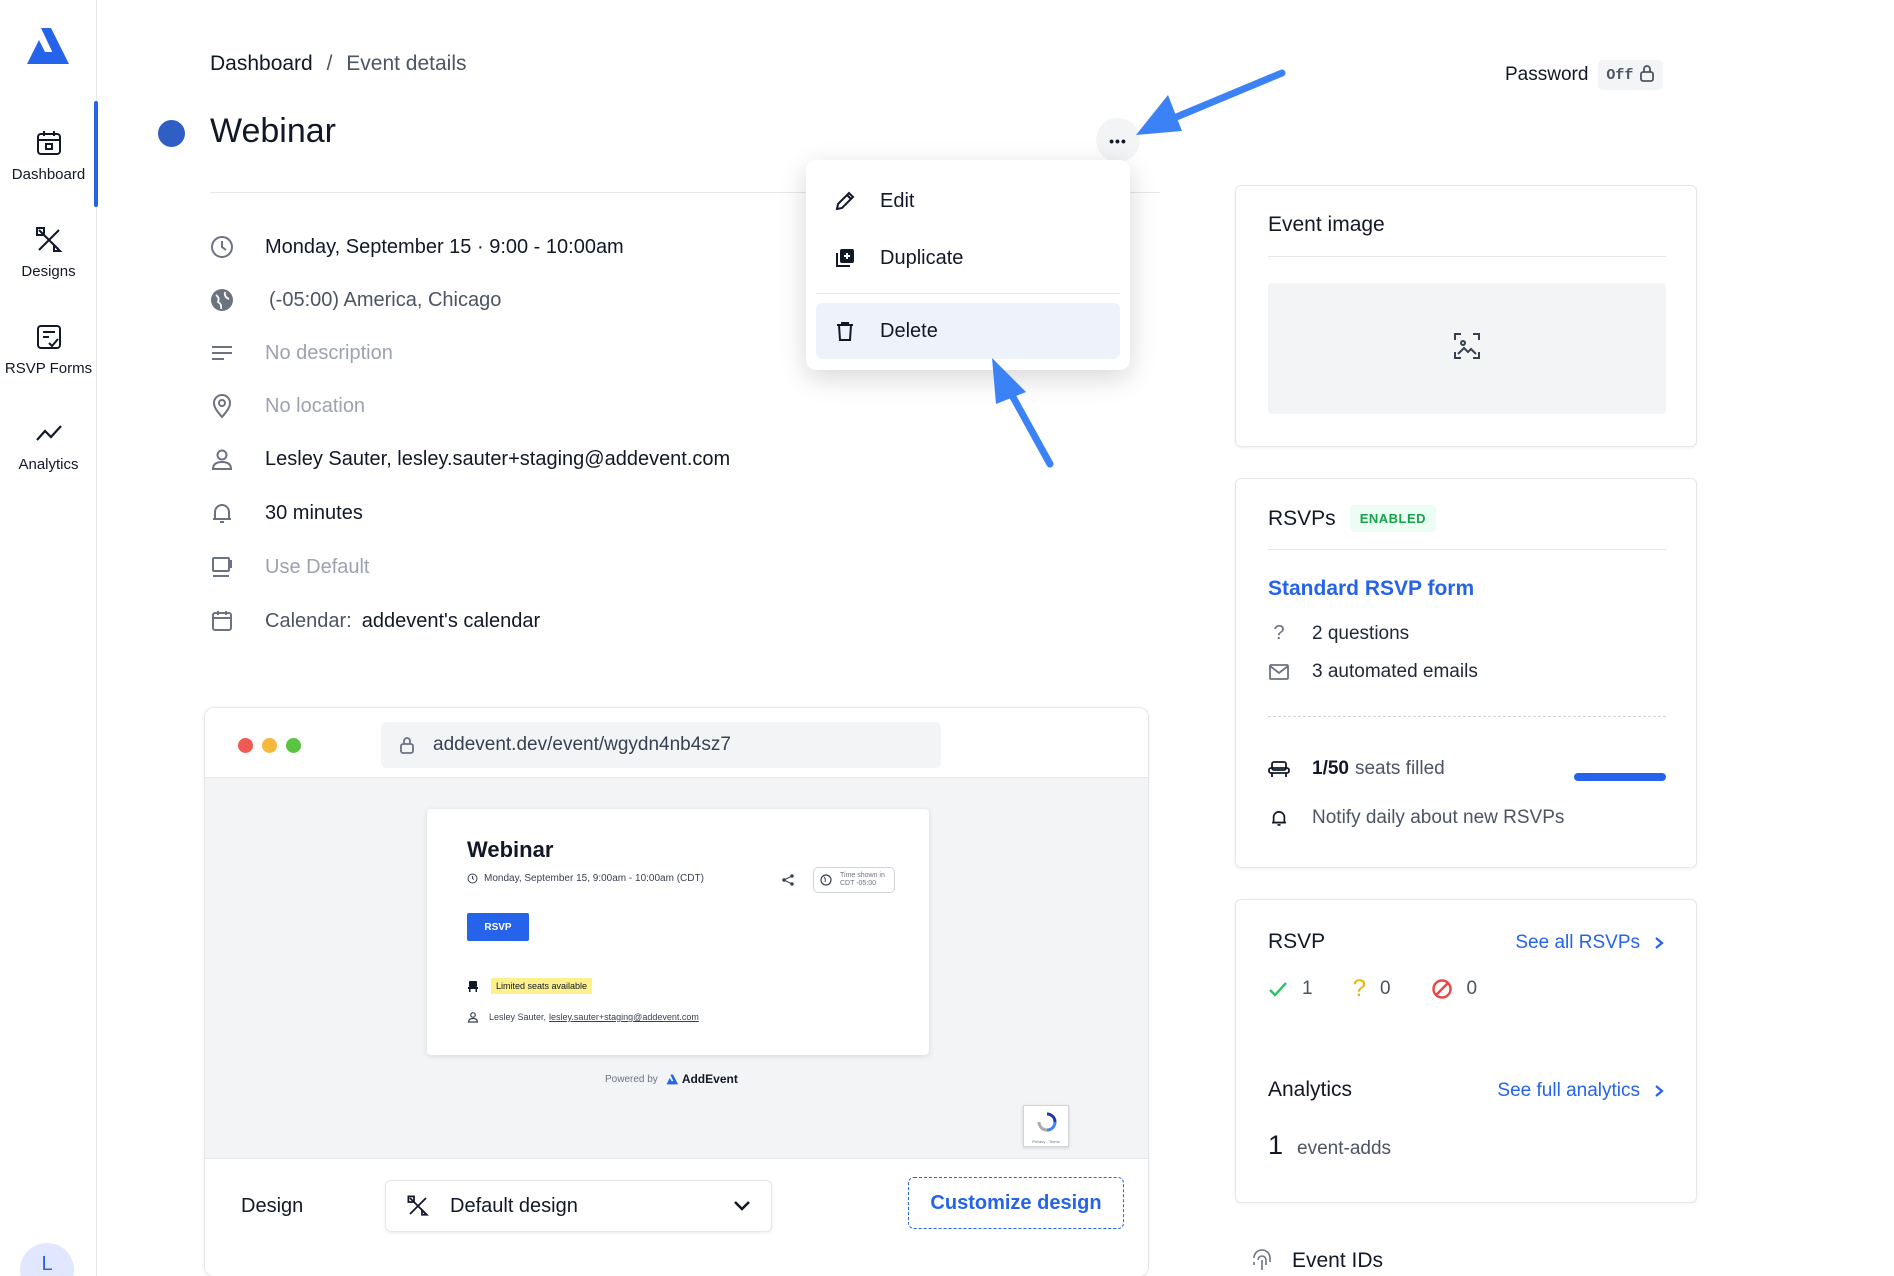  Describe the element at coordinates (1442, 989) in the screenshot. I see `decline-icon` at that location.